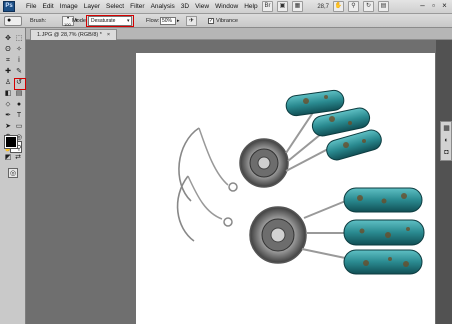 The width and height of the screenshot is (452, 324). Describe the element at coordinates (8, 116) in the screenshot. I see `pen-tool-icon: ✒` at that location.